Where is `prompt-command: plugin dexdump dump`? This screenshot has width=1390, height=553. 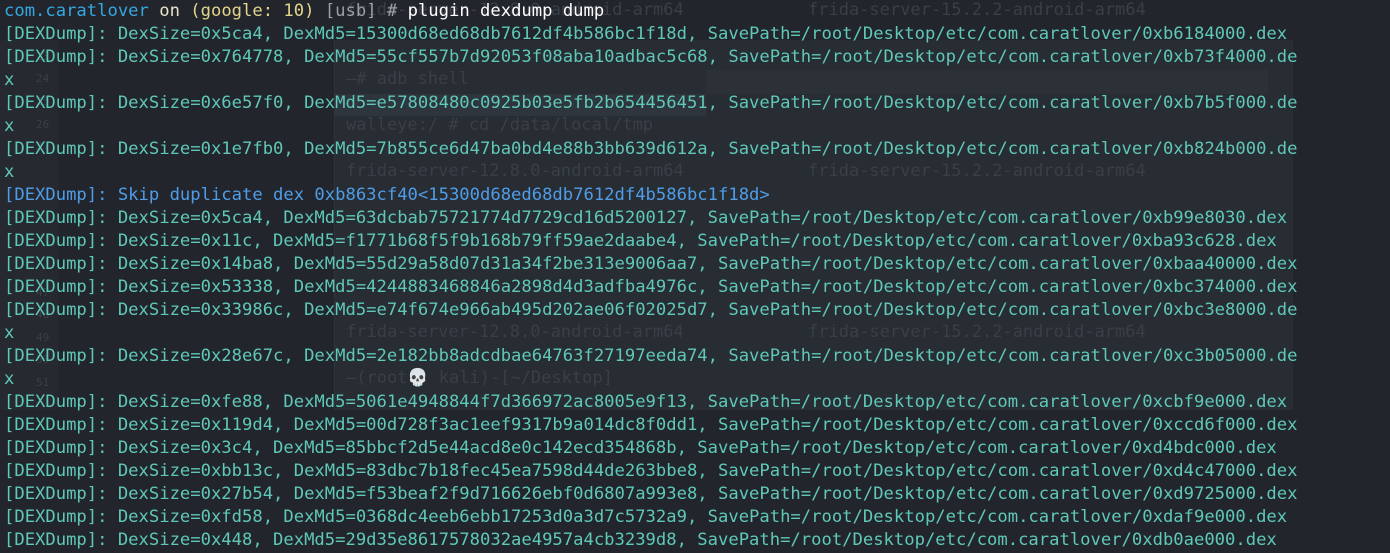 prompt-command: plugin dexdump dump is located at coordinates (506, 11).